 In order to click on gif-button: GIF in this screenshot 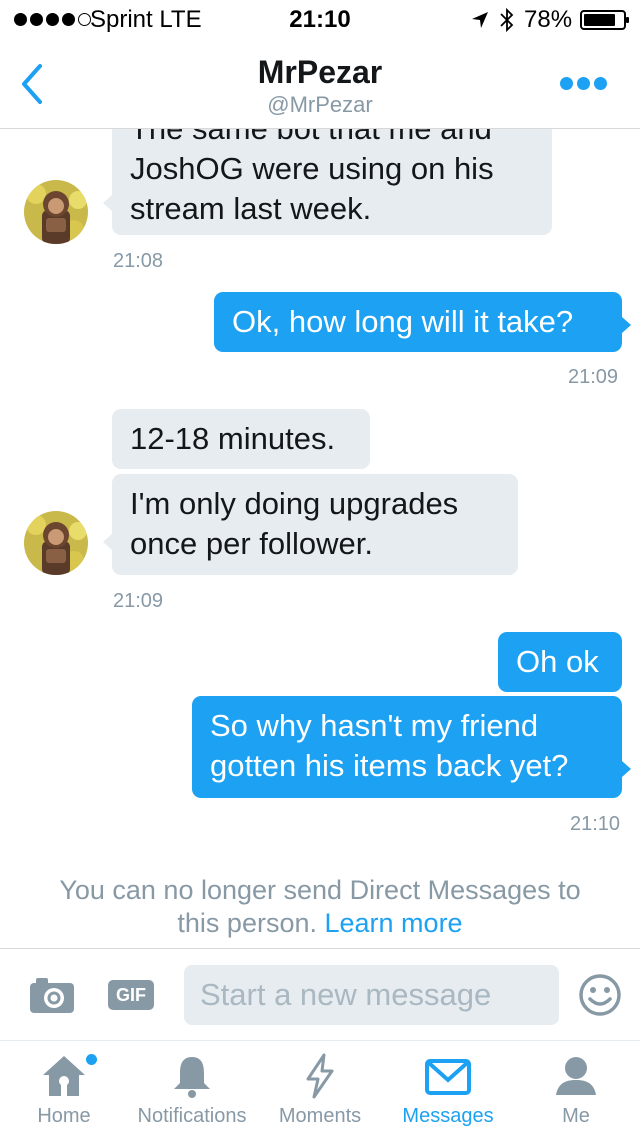, I will do `click(131, 995)`.